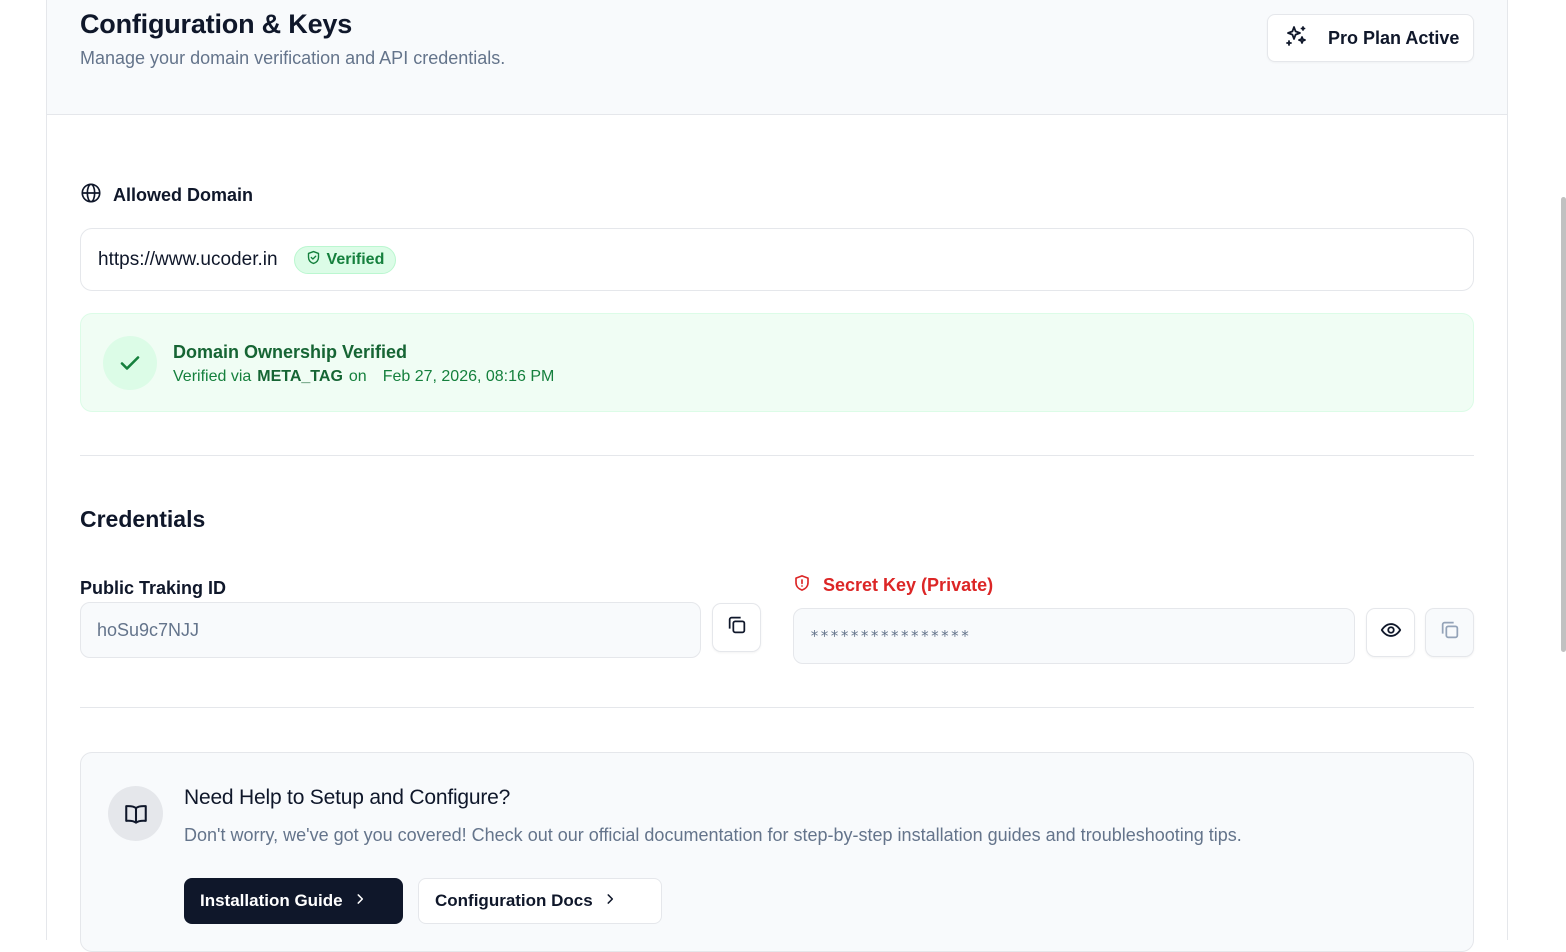 The height and width of the screenshot is (952, 1566). Describe the element at coordinates (216, 24) in the screenshot. I see `page-title: Configuration & Keys` at that location.